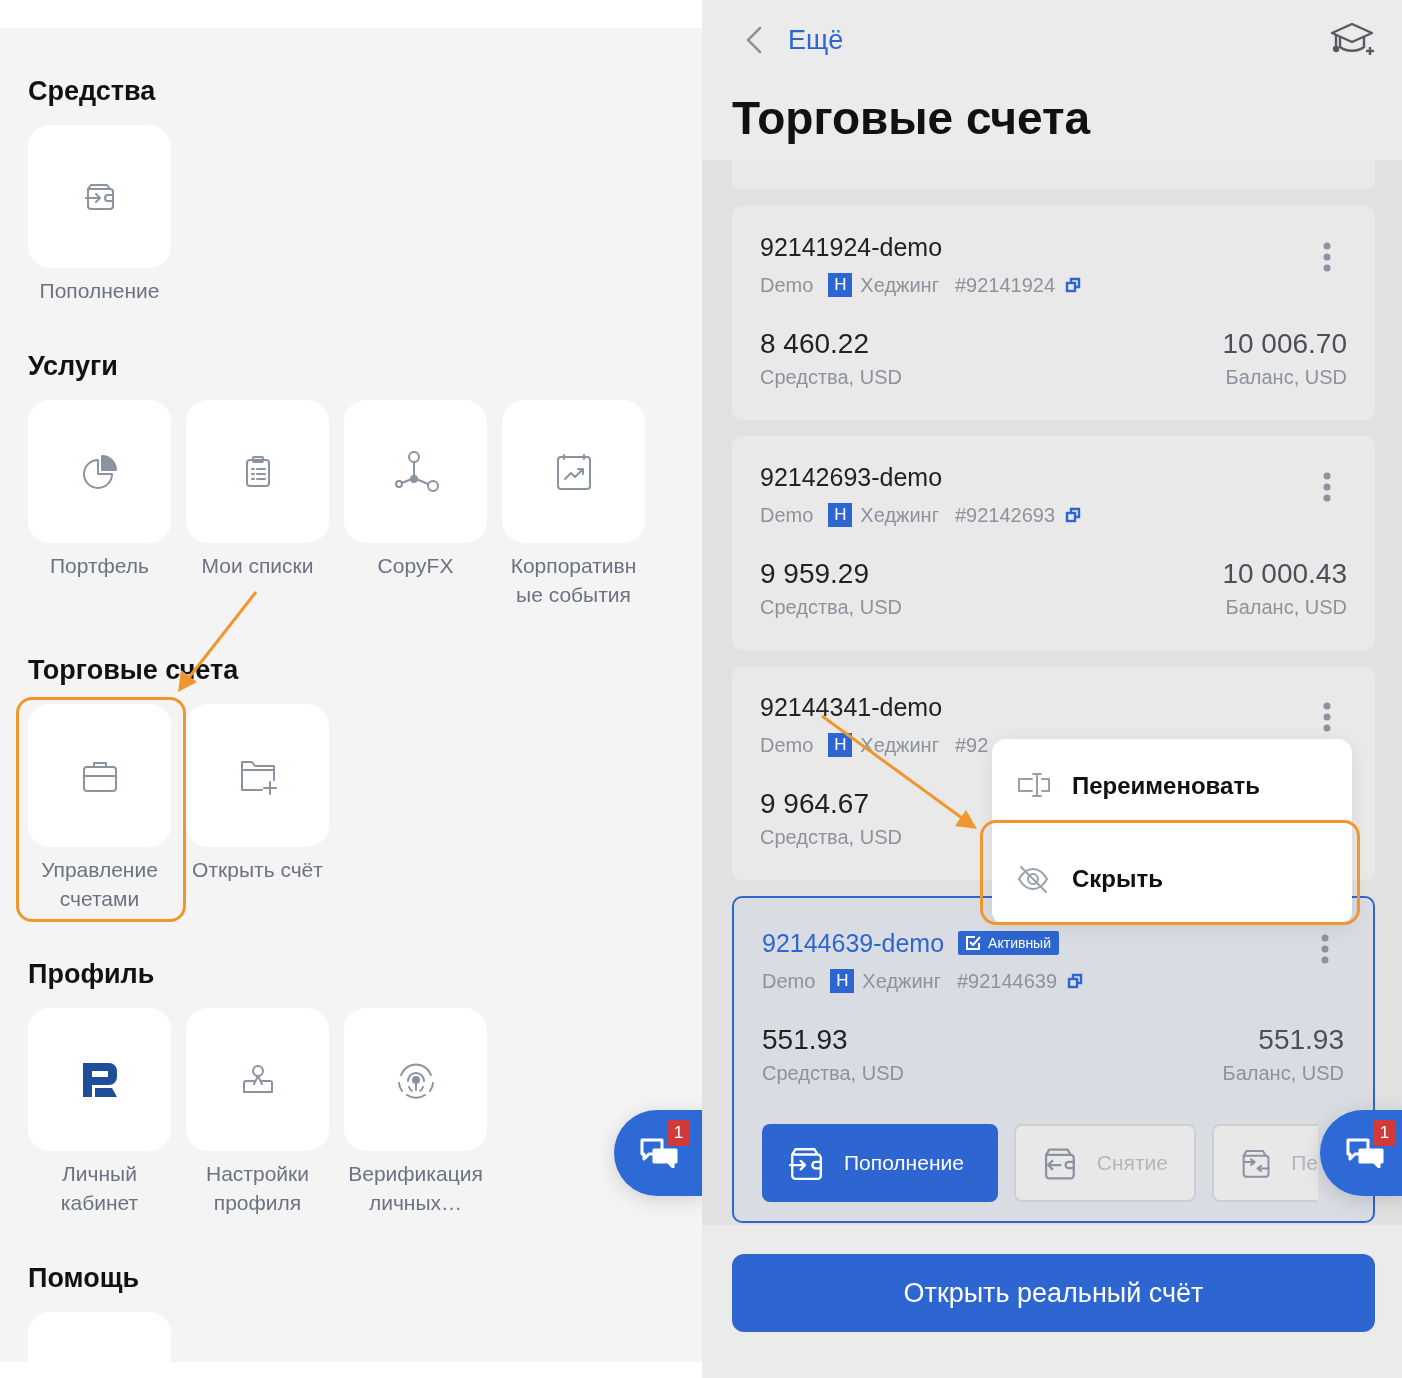 This screenshot has width=1402, height=1378. What do you see at coordinates (1007, 981) in the screenshot?
I see `account-number: #92144639` at bounding box center [1007, 981].